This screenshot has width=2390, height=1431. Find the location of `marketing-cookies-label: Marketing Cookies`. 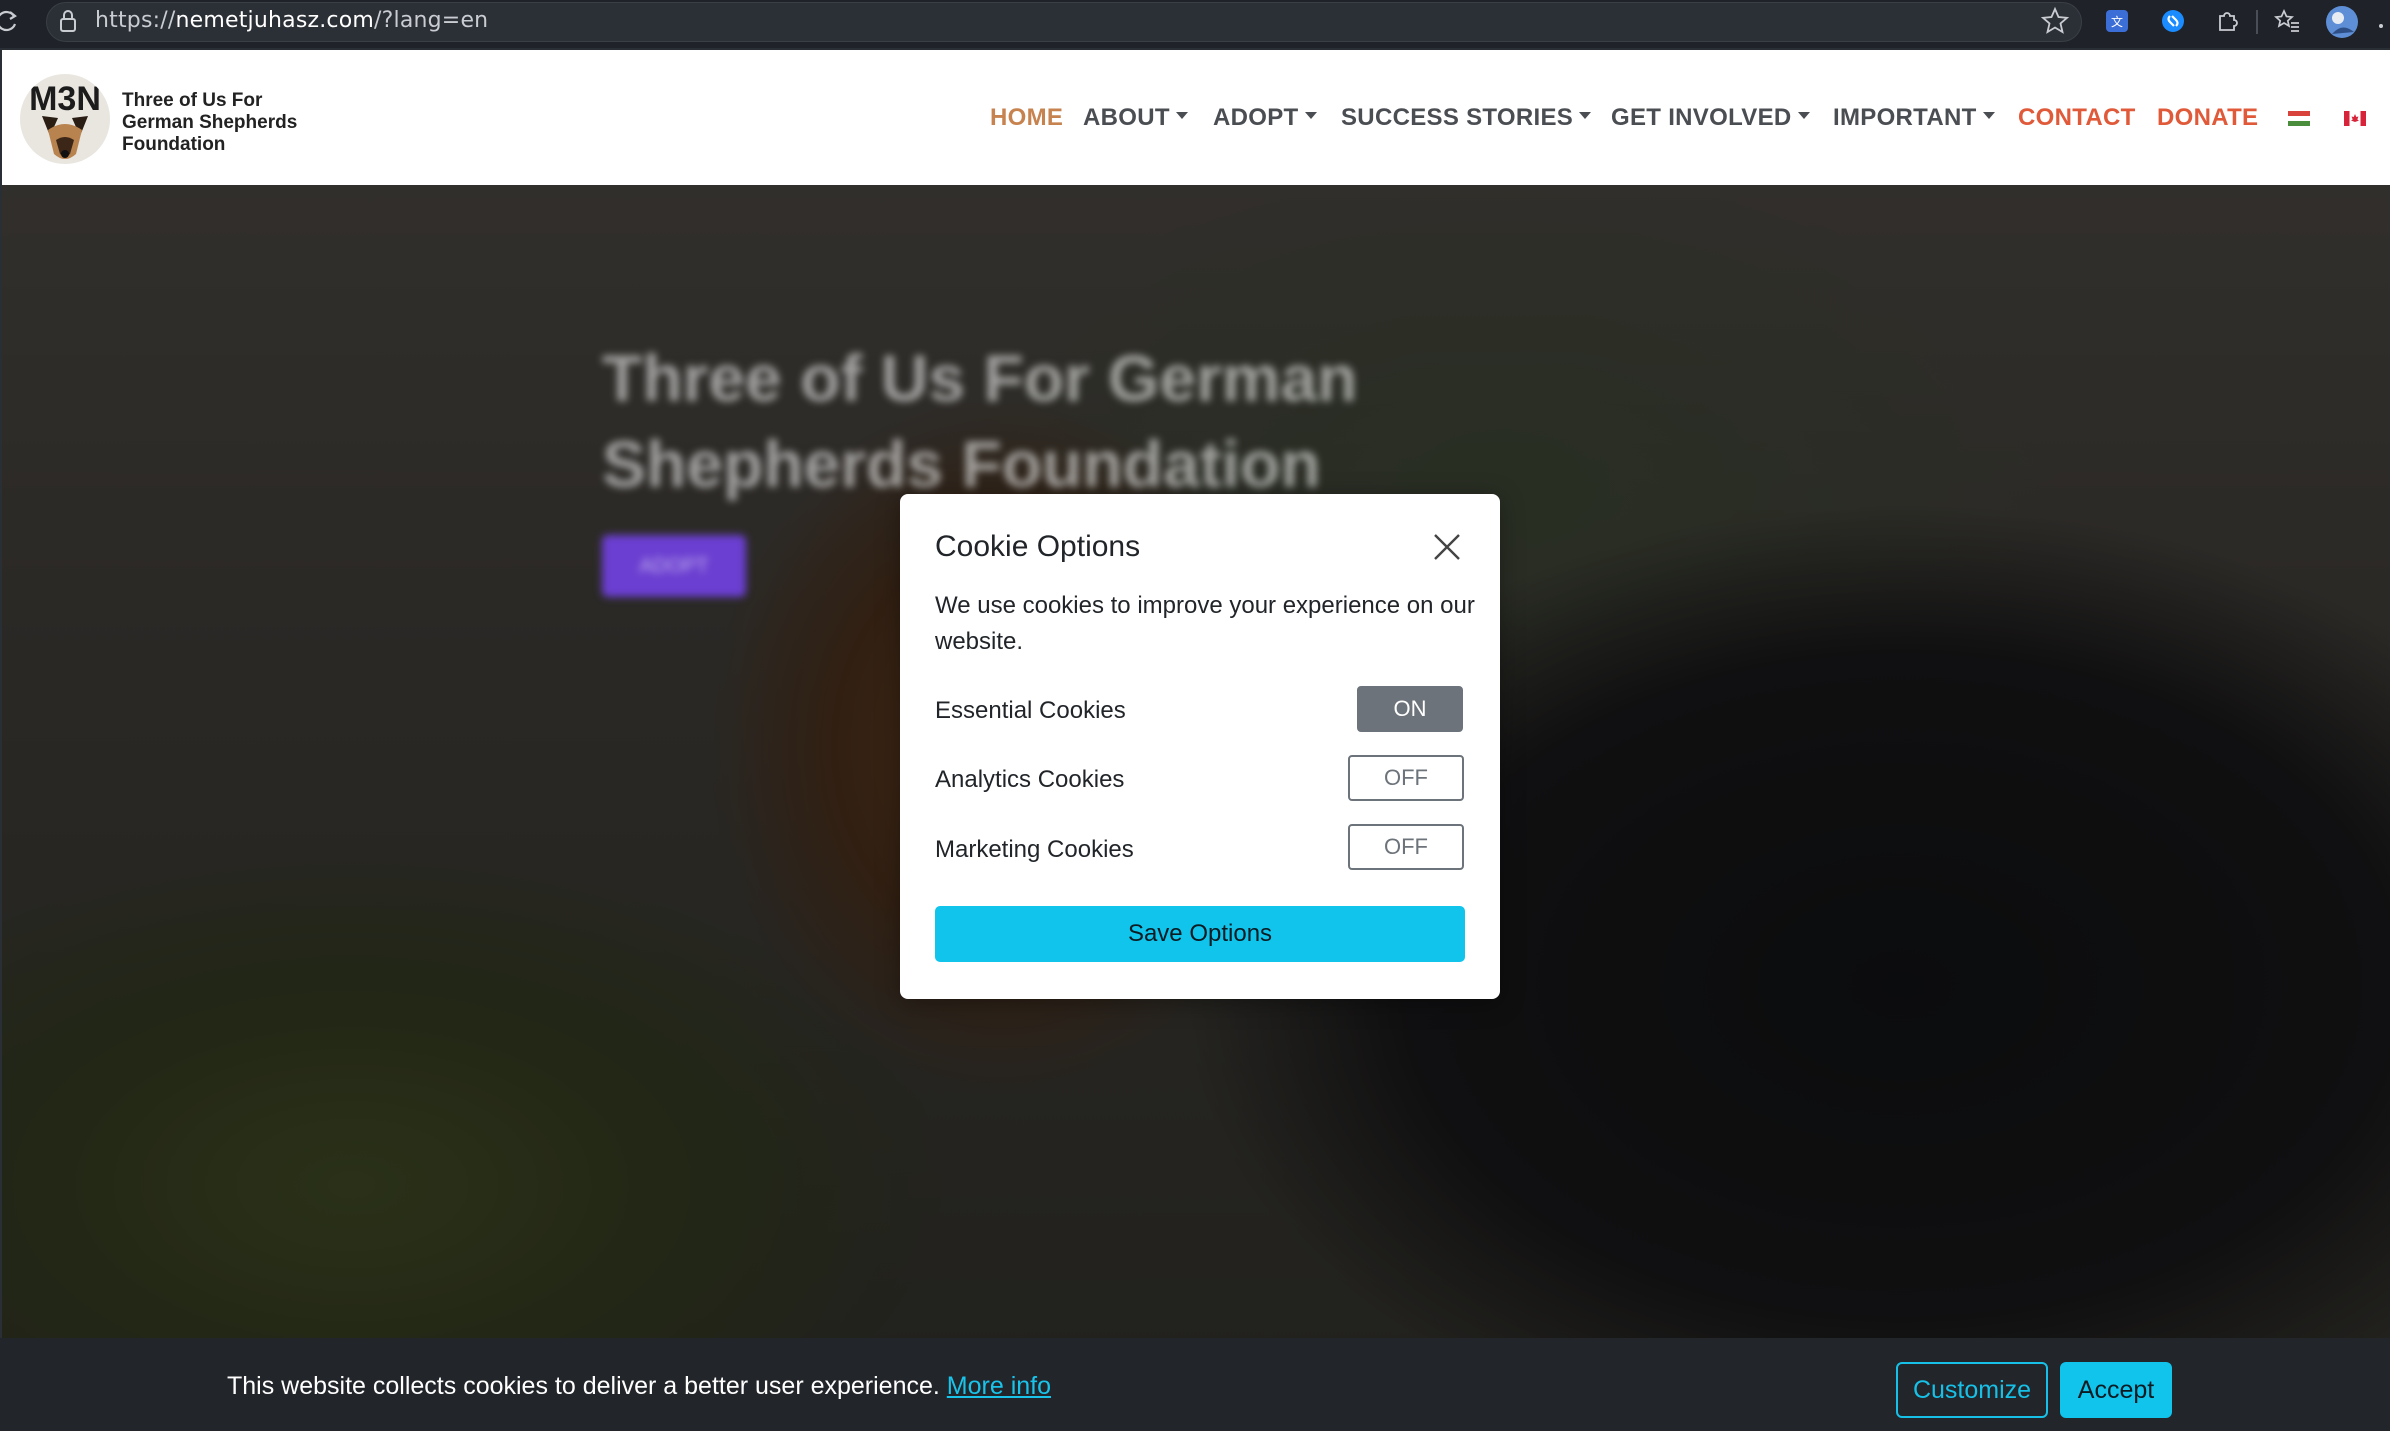

marketing-cookies-label: Marketing Cookies is located at coordinates (1034, 849).